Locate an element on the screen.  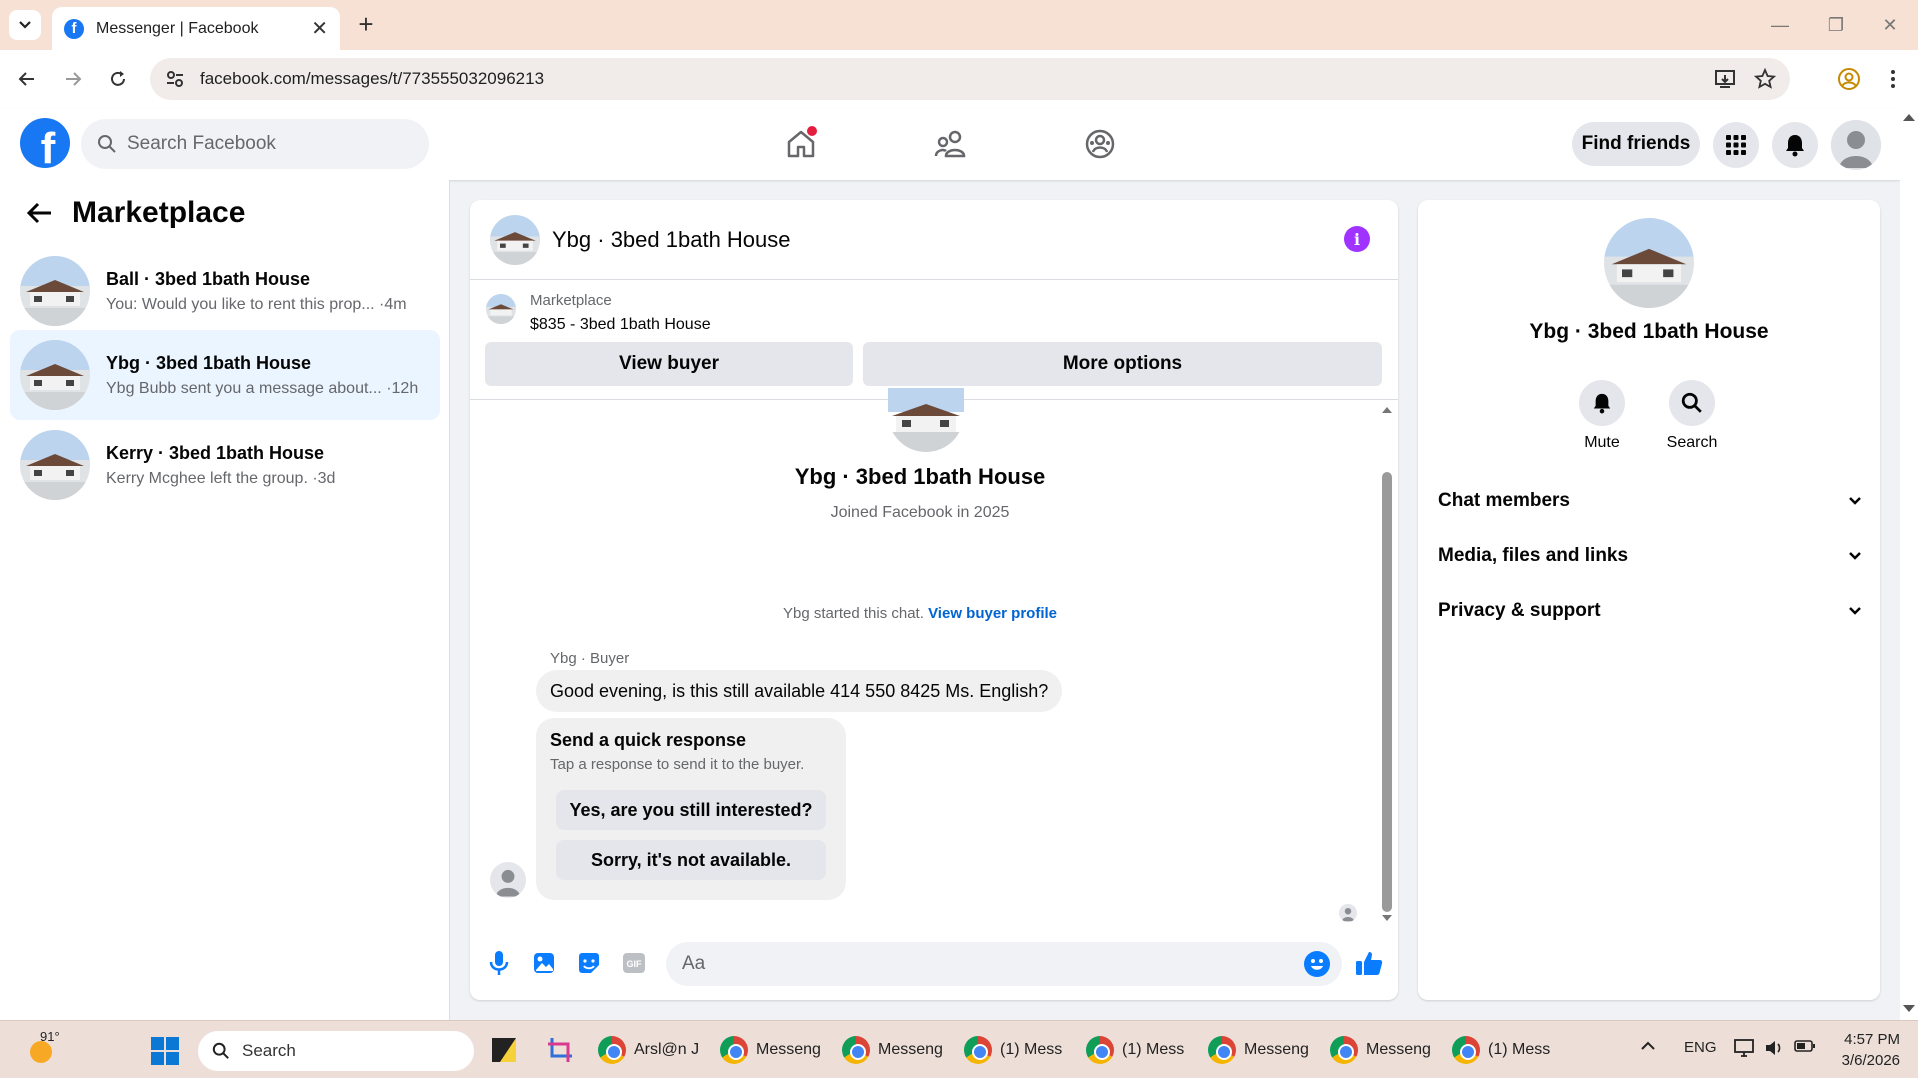
install-app-icon is located at coordinates (1725, 79).